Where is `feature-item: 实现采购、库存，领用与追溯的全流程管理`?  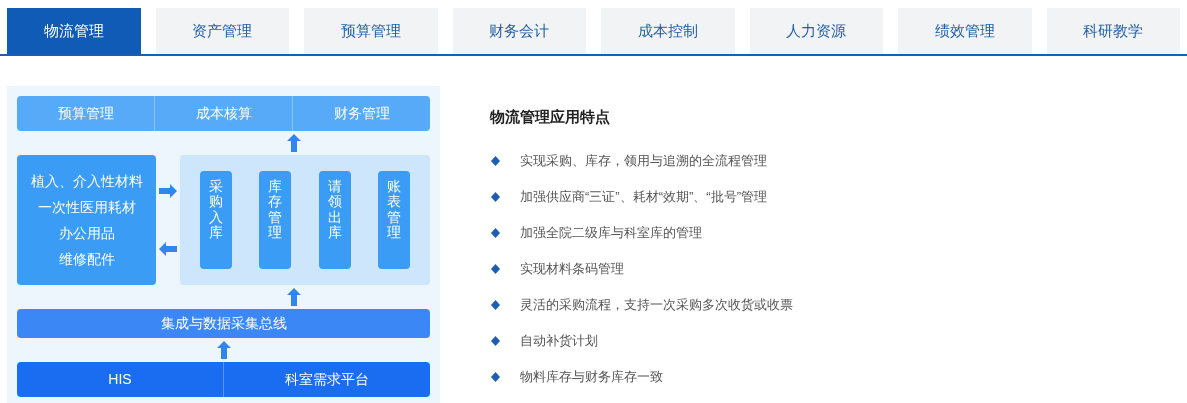 feature-item: 实现采购、库存，领用与追溯的全流程管理 is located at coordinates (643, 161).